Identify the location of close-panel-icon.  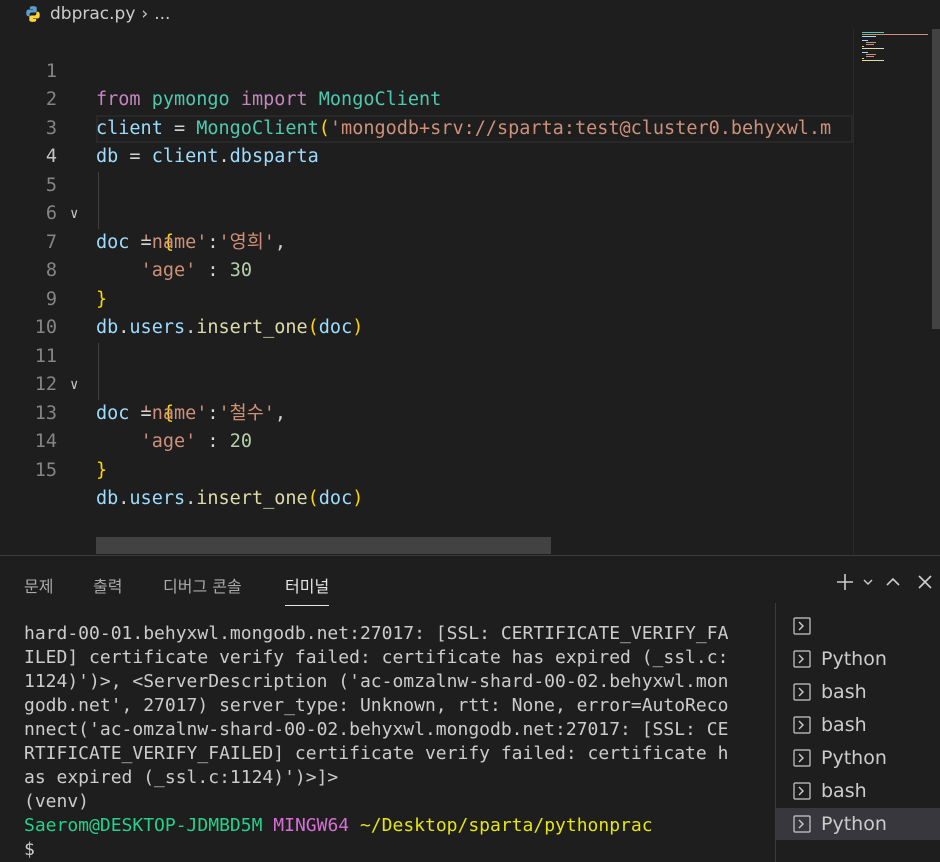
(925, 582).